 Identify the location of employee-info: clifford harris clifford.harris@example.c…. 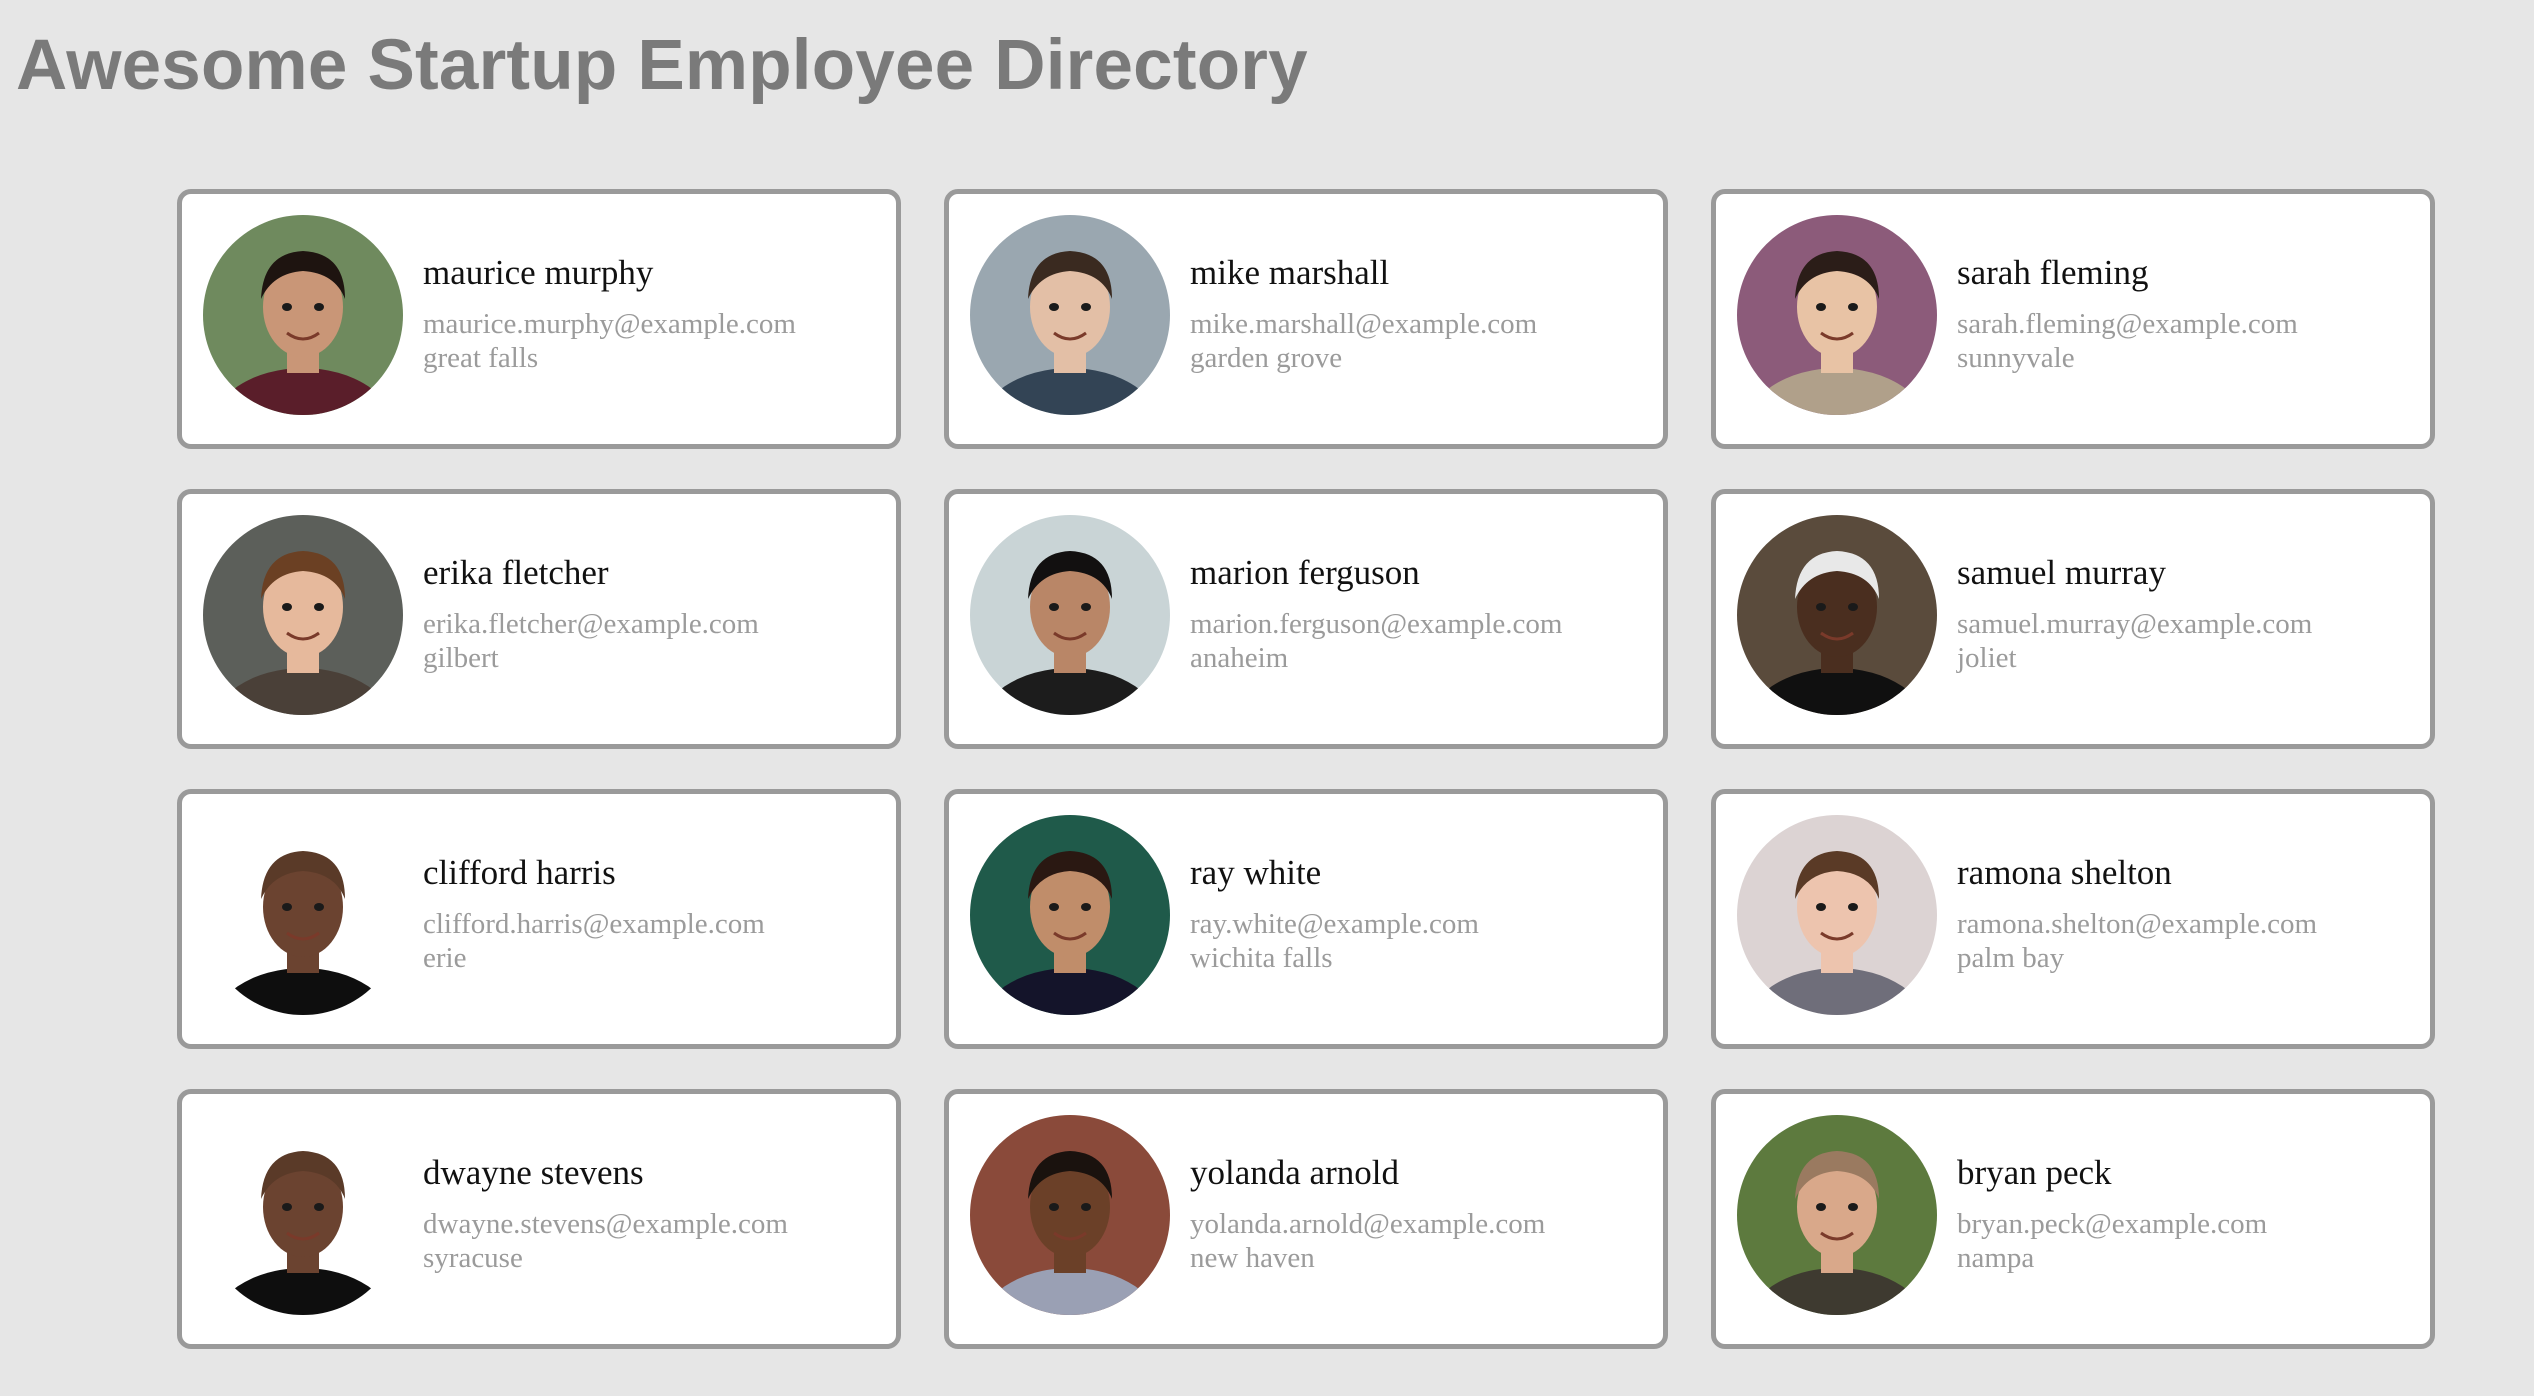
(594, 895).